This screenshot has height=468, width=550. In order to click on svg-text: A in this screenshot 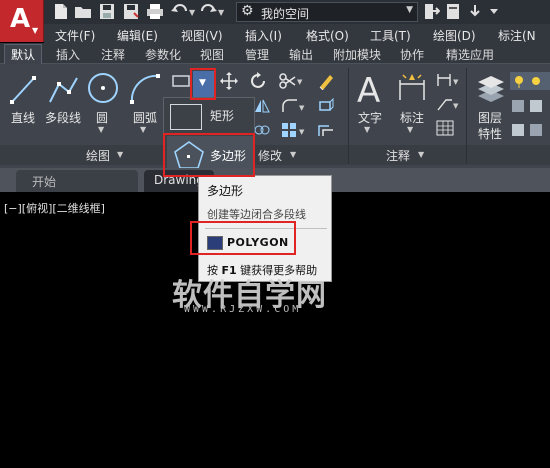, I will do `click(368, 88)`.